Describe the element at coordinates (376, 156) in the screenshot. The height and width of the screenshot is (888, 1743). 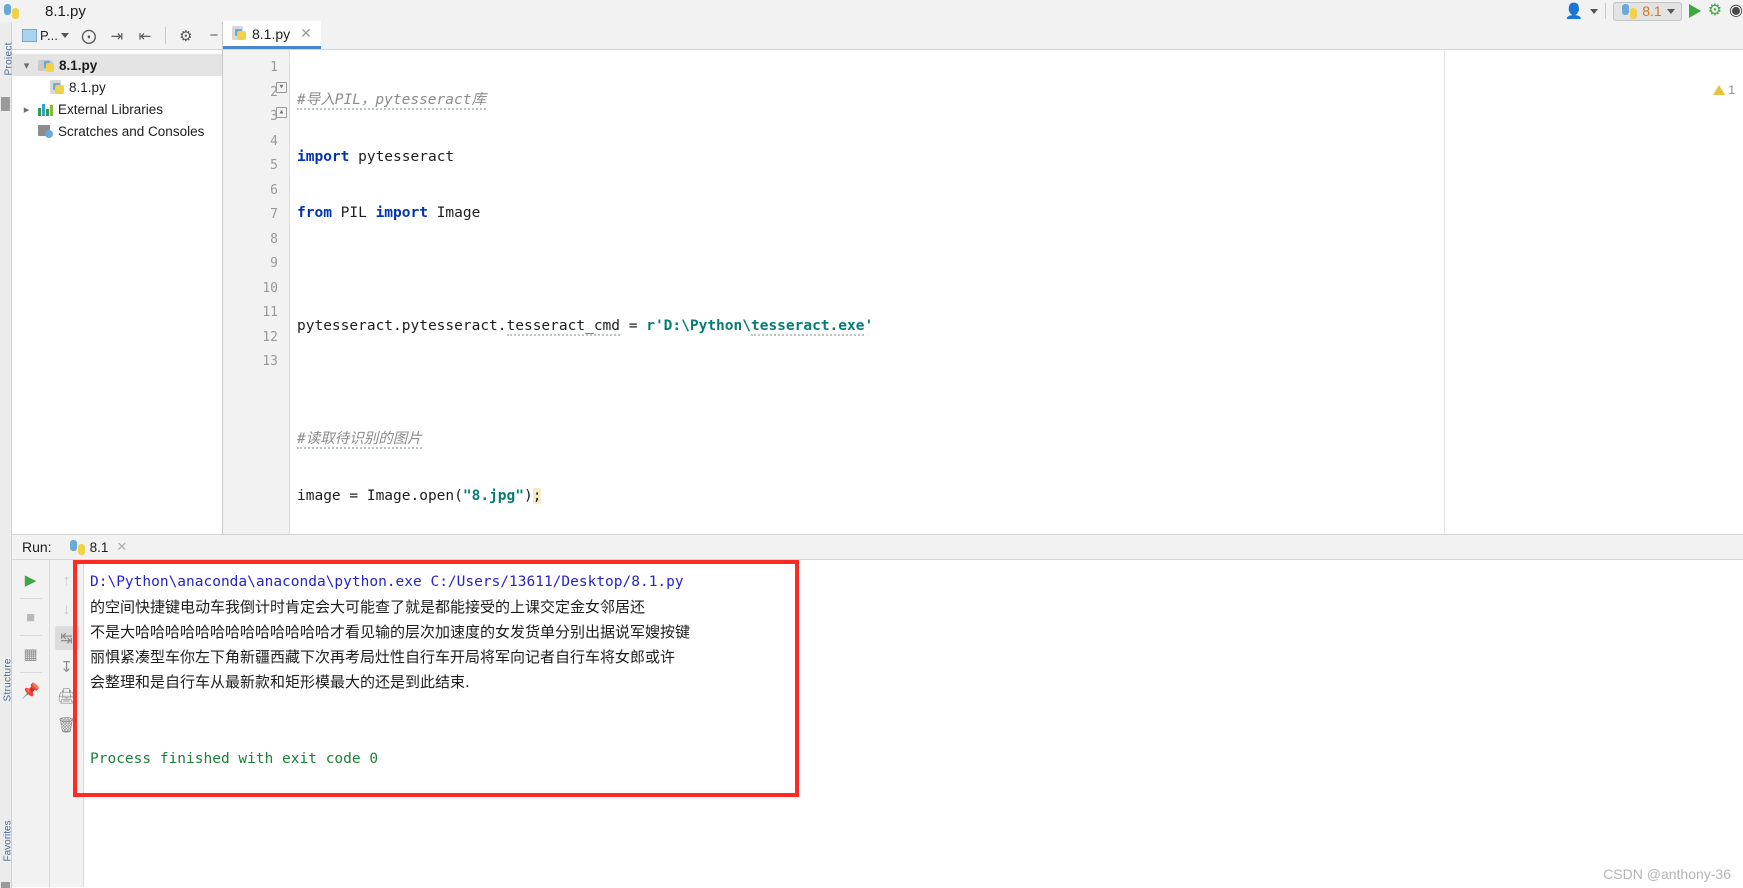
I see `code-line-2: import pytesseract` at that location.